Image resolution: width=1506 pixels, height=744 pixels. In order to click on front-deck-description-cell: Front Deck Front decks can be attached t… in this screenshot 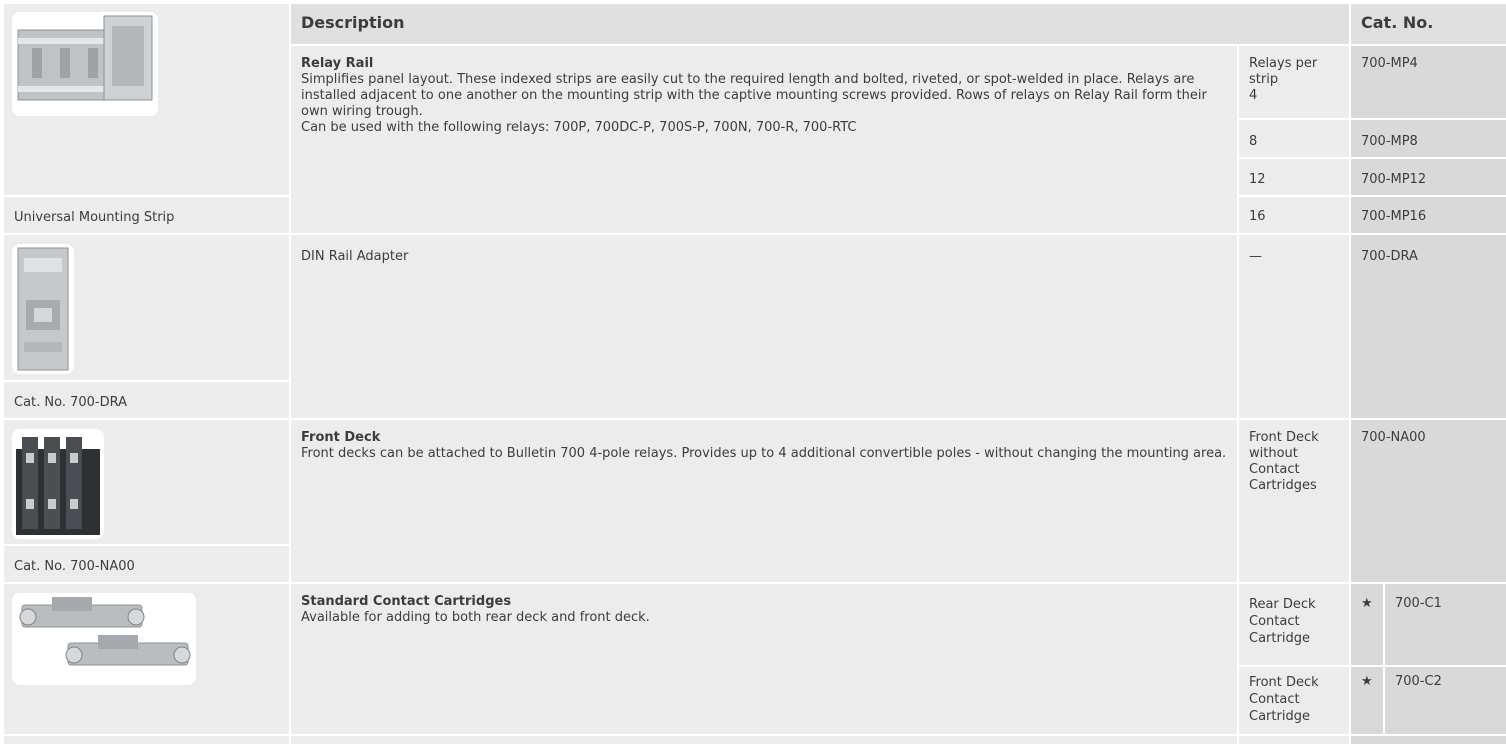, I will do `click(764, 501)`.